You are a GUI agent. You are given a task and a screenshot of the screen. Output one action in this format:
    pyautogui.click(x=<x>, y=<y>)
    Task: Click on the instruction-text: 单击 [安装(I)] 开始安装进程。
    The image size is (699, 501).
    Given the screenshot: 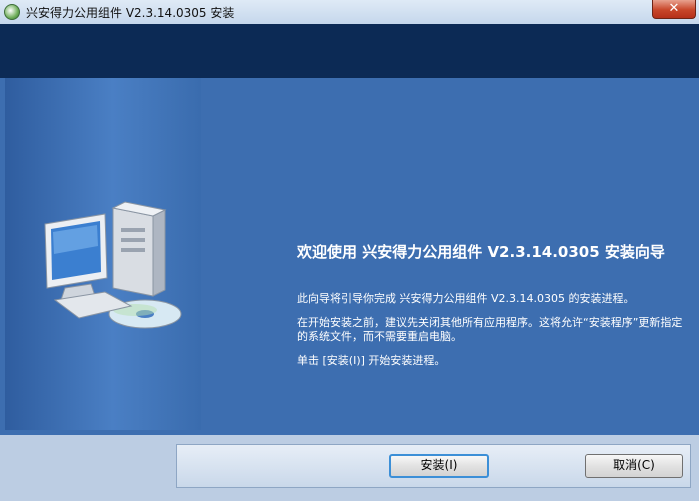 What is the action you would take?
    pyautogui.click(x=371, y=360)
    